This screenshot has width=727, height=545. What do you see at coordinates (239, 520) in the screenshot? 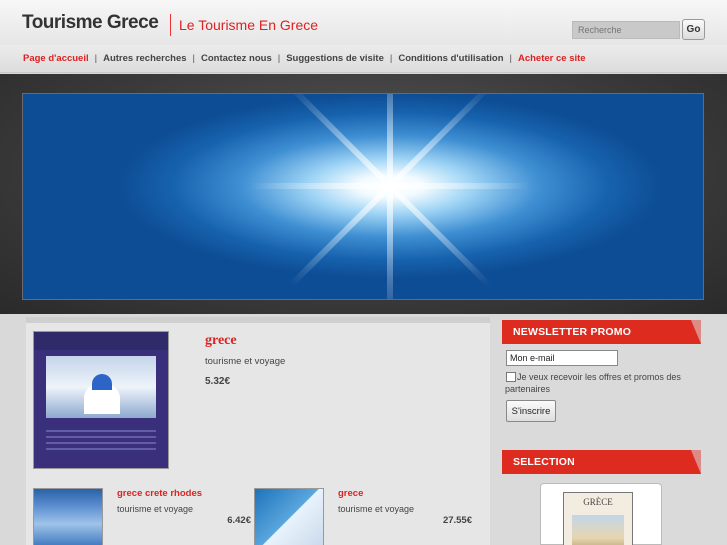
I see `product-price: 6.42€` at bounding box center [239, 520].